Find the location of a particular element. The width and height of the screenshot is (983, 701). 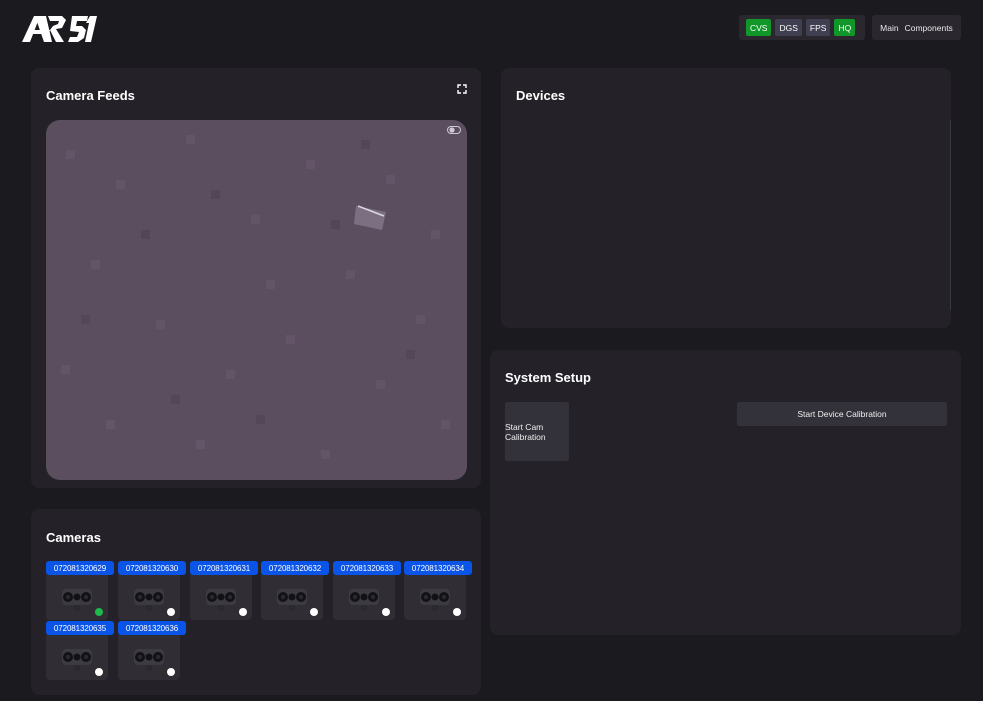

nav-main: Main is located at coordinates (889, 28).